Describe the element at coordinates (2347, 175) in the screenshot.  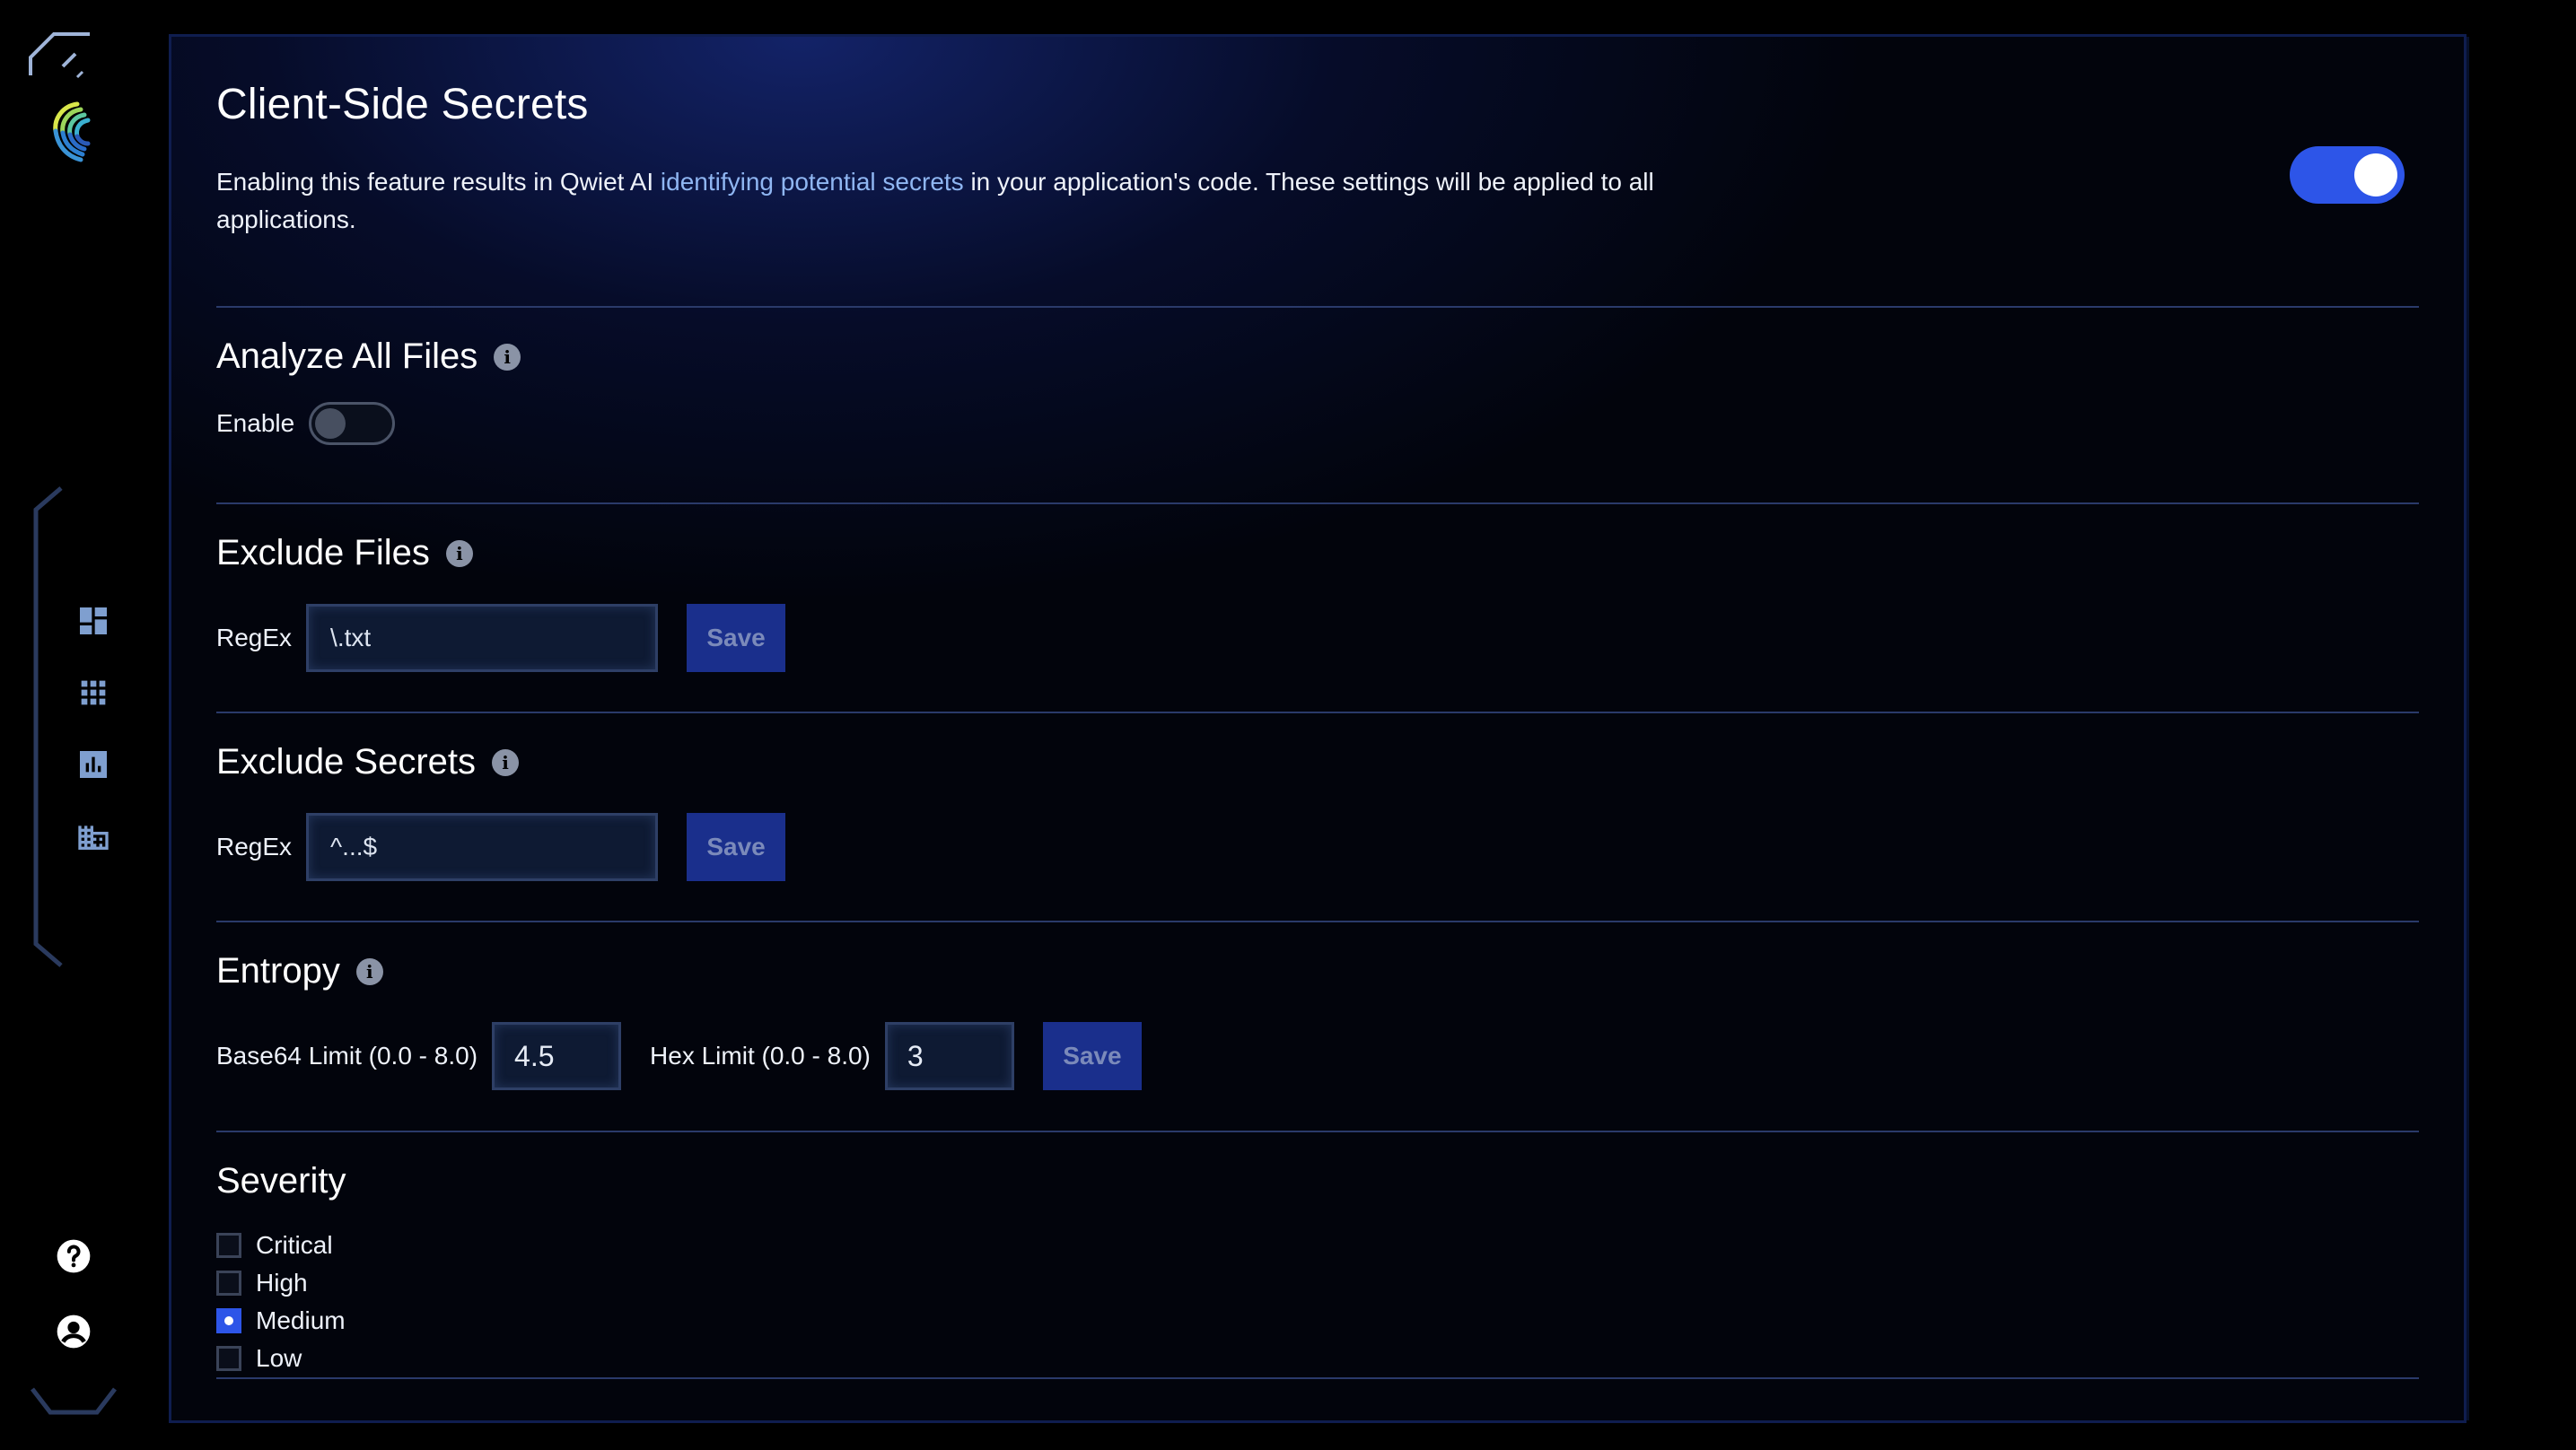
I see `client-side-secrets-toggle` at that location.